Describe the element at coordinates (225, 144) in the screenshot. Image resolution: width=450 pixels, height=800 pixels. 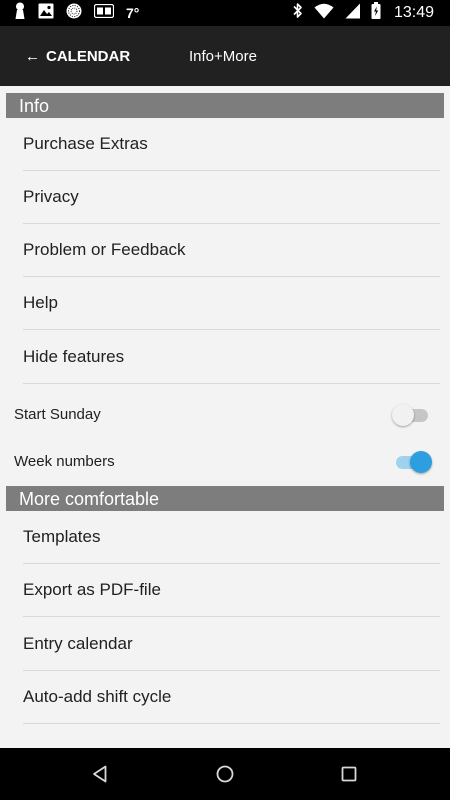
I see `list-item-purchase-extras: Purchase Extras` at that location.